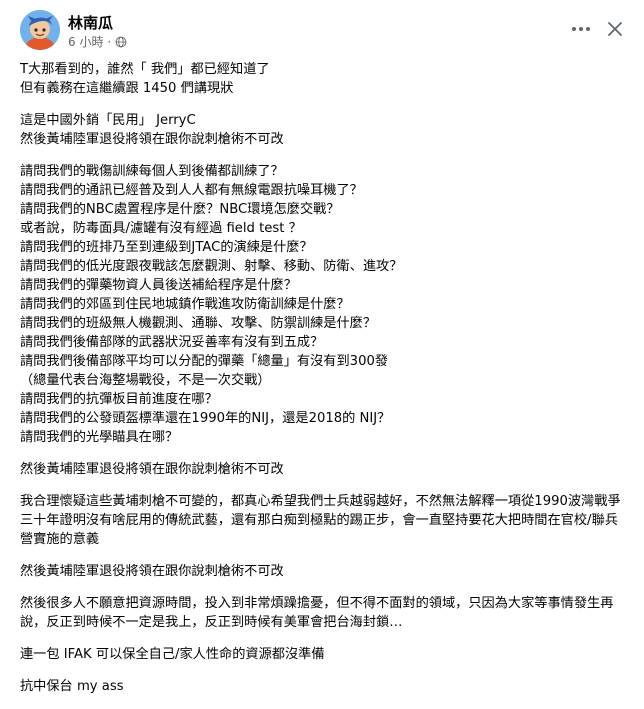  I want to click on close-icon, so click(615, 29).